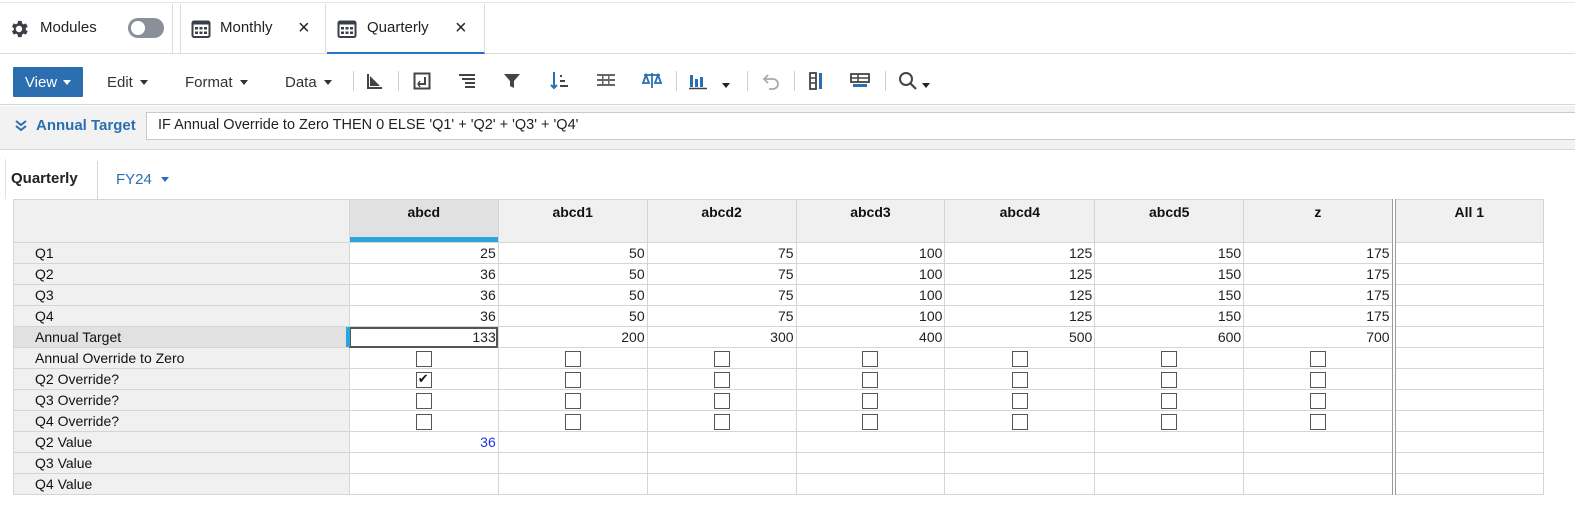  Describe the element at coordinates (75, 125) in the screenshot. I see `formula-line-item: Annual Target` at that location.